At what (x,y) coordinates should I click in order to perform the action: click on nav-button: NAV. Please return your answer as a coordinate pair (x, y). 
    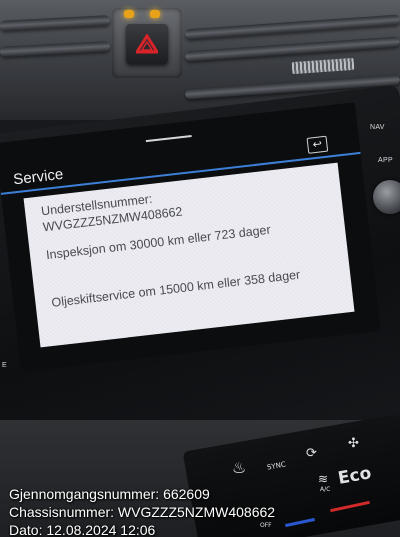
    Looking at the image, I should click on (377, 127).